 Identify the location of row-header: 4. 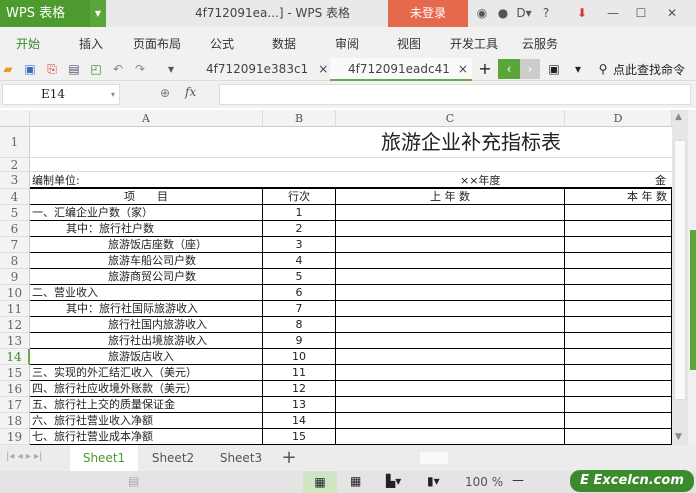
(15, 197).